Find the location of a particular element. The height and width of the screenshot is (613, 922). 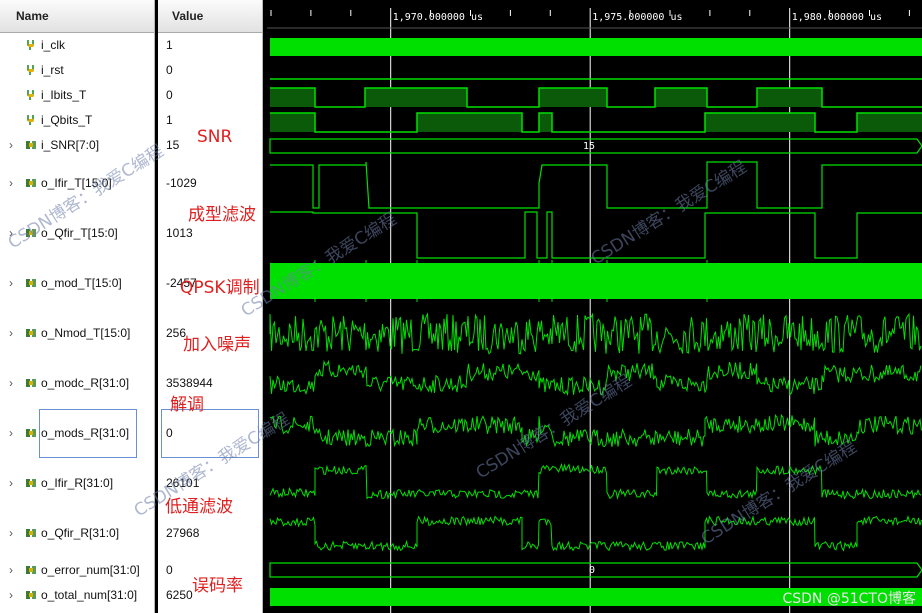

o_mod_T-waveform is located at coordinates (596, 281).